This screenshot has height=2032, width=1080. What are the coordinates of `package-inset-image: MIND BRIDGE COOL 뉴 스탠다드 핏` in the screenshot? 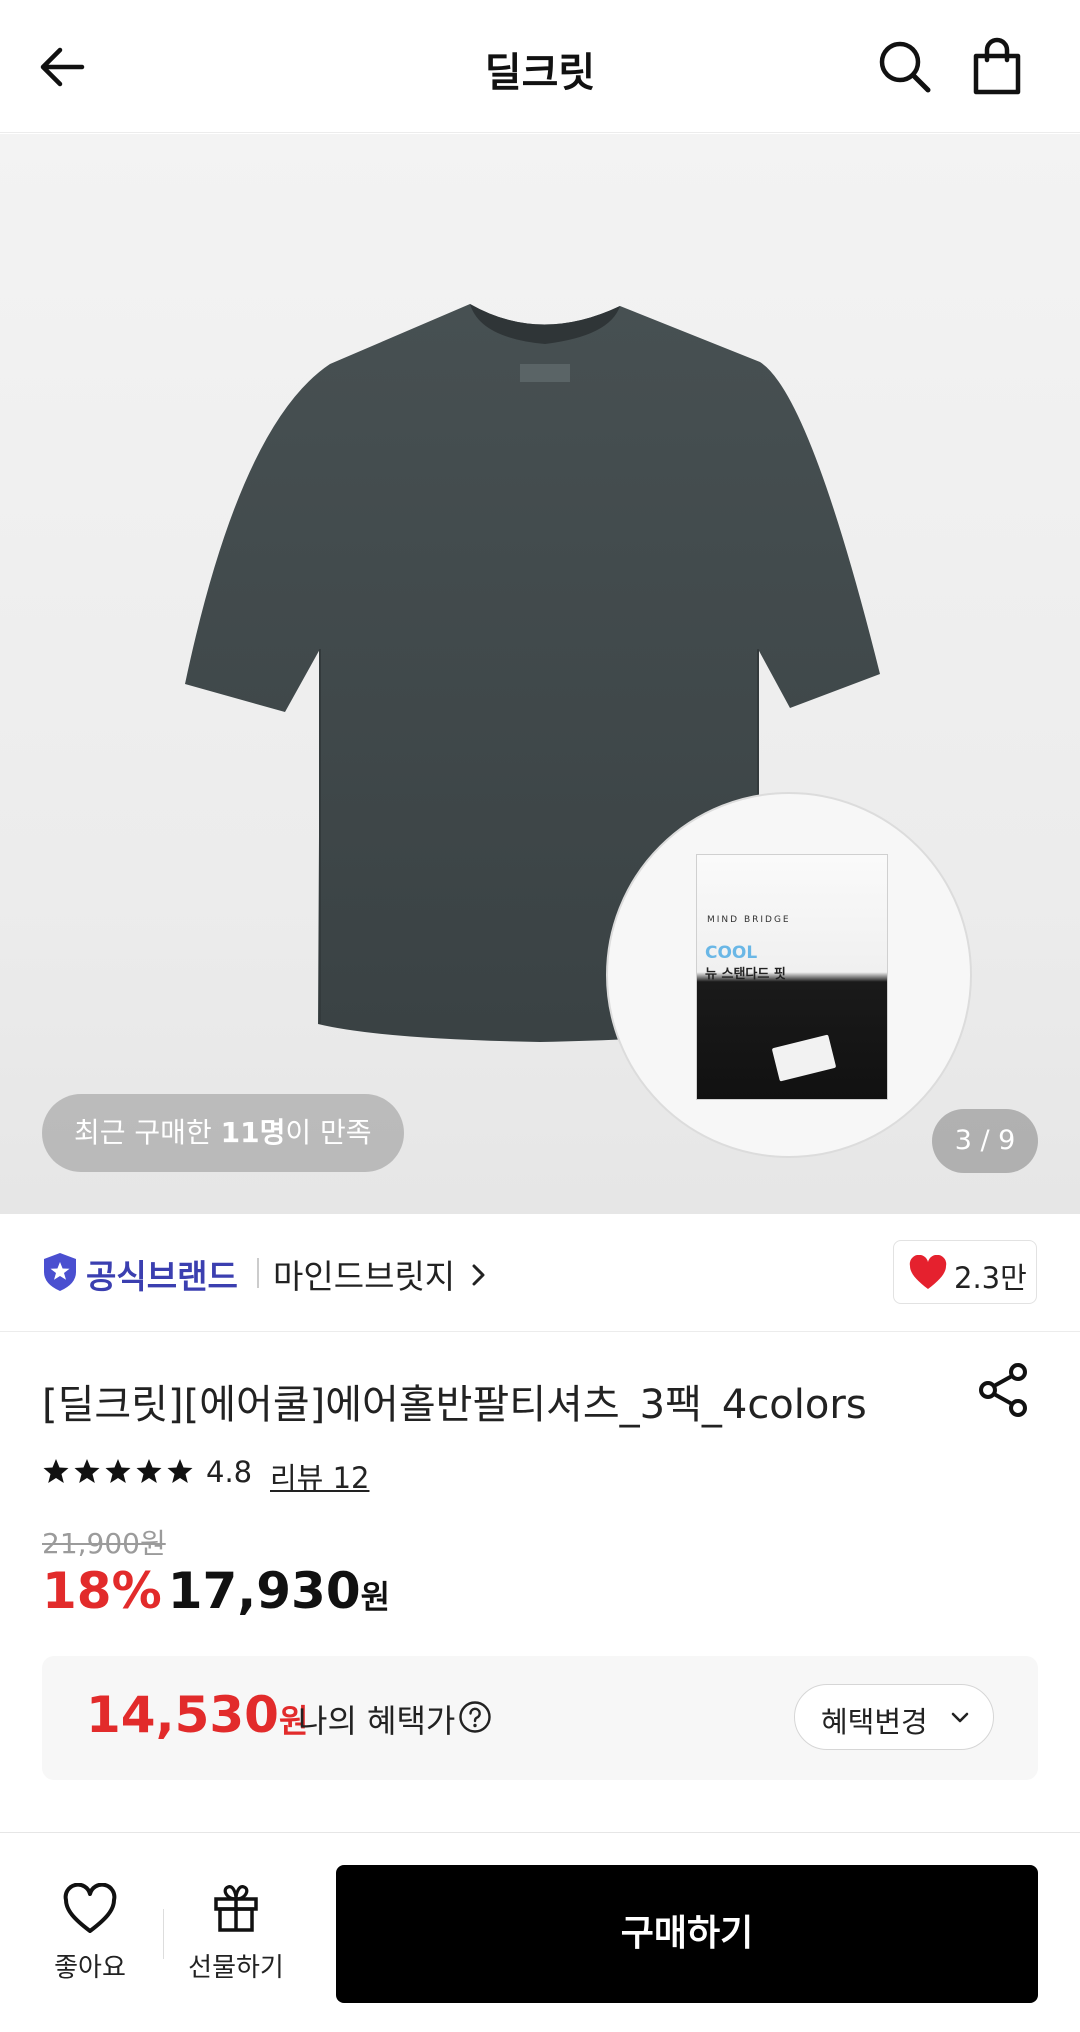 It's located at (789, 975).